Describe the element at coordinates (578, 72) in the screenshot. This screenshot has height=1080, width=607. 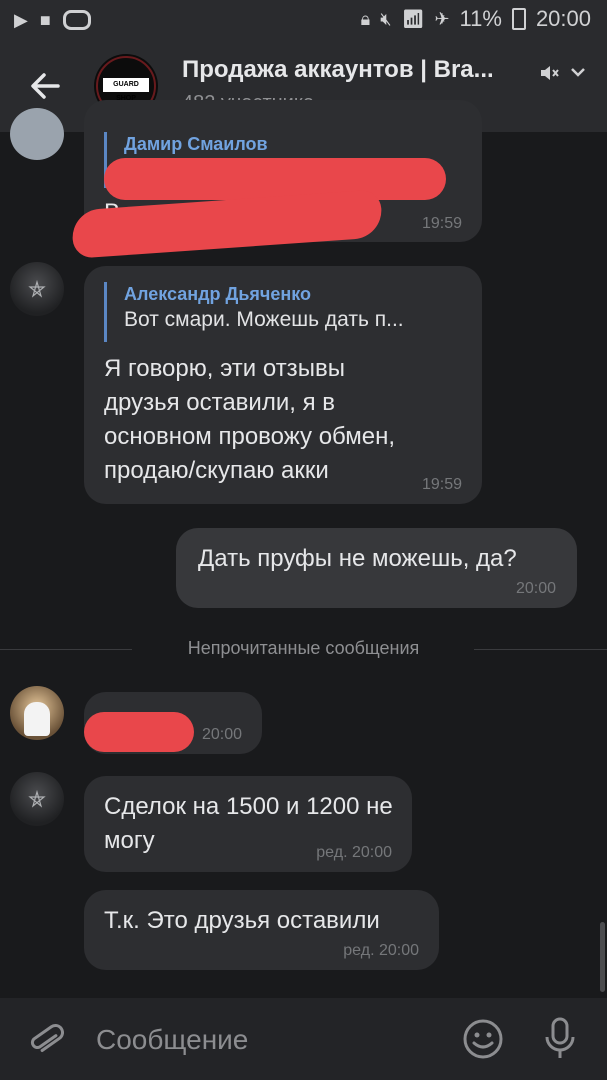
I see `chevron-down-icon` at that location.